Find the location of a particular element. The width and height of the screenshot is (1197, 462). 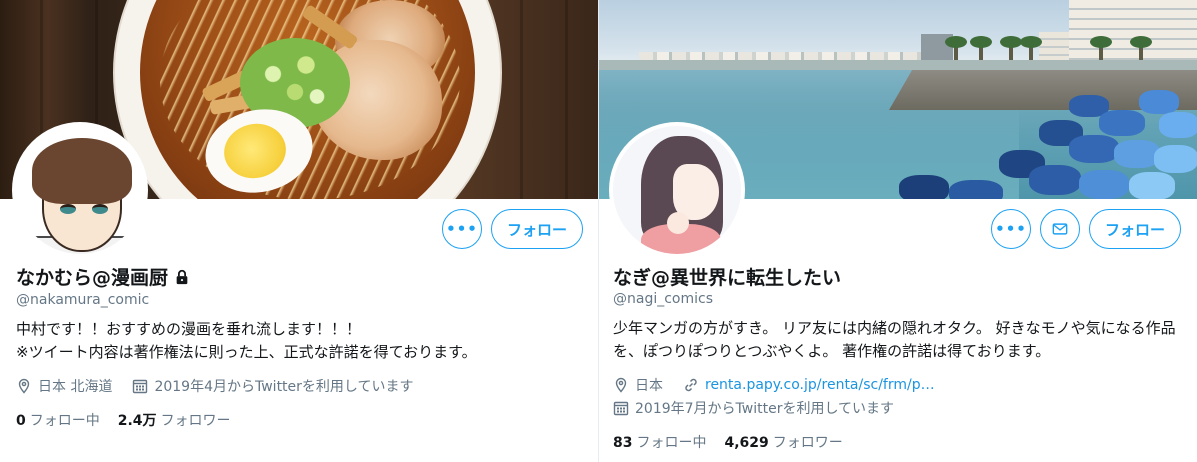

display-name: なぎ@異世界に転生したい is located at coordinates (727, 276).